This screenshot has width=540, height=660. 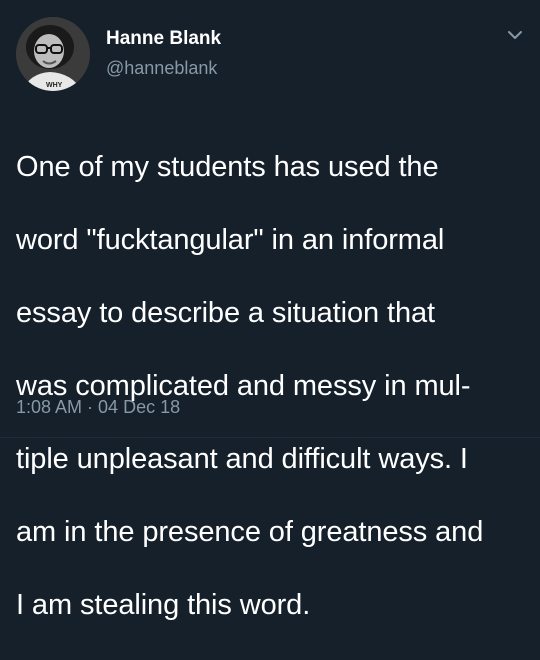 What do you see at coordinates (49, 407) in the screenshot?
I see `tweet-time: 1:08 AM` at bounding box center [49, 407].